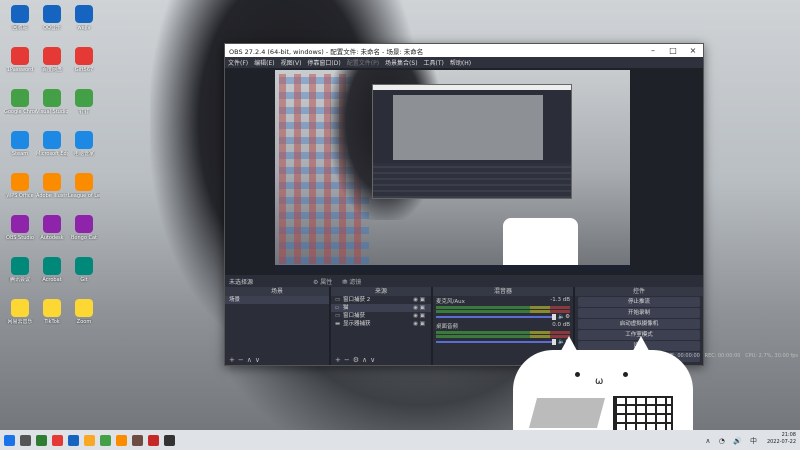 The image size is (800, 450). What do you see at coordinates (381, 308) in the screenshot?
I see `source-item: ▫ 猫 ◉ ▣` at bounding box center [381, 308].